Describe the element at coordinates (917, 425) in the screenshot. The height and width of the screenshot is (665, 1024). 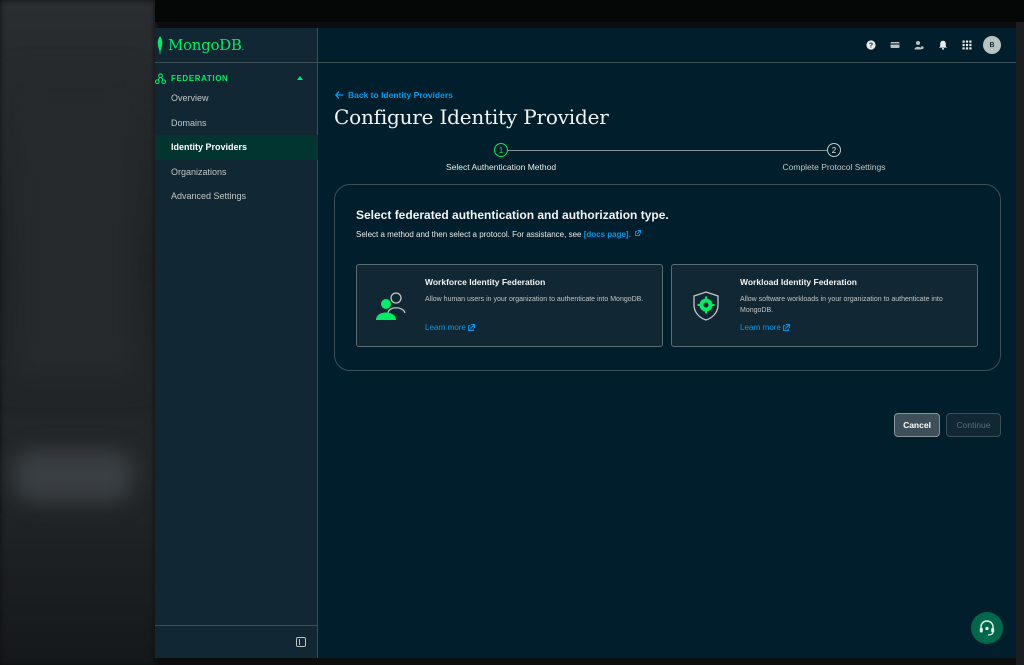
I see `cancel-button: Cancel` at that location.